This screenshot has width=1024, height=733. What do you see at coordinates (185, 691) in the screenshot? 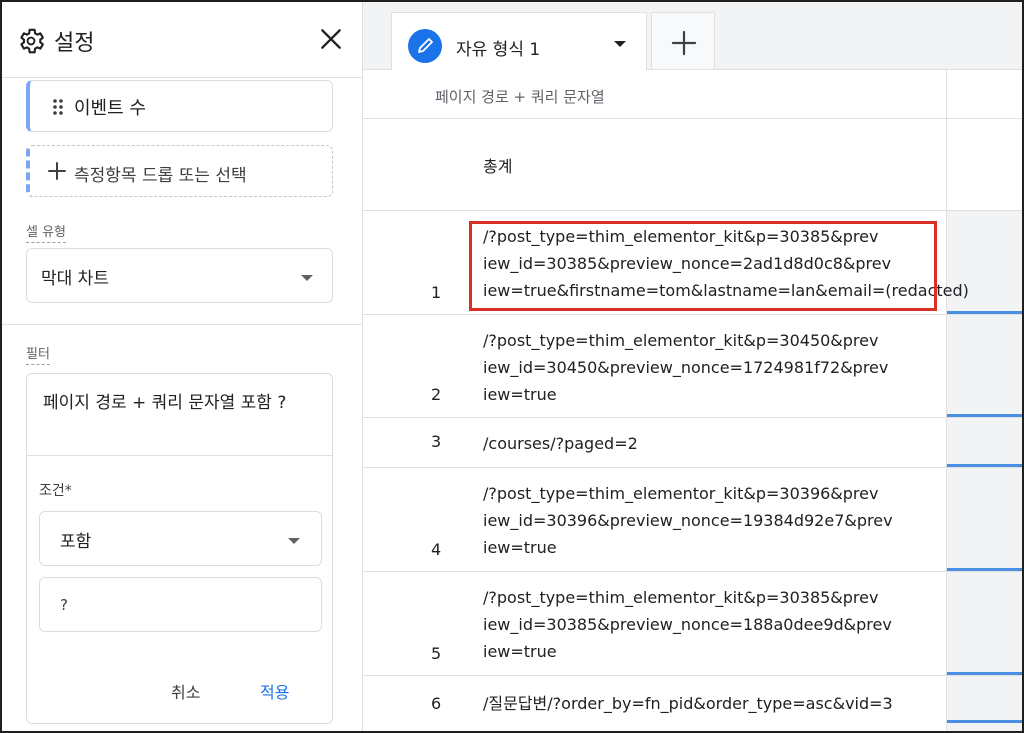
I see `cancel-button: 취소` at bounding box center [185, 691].